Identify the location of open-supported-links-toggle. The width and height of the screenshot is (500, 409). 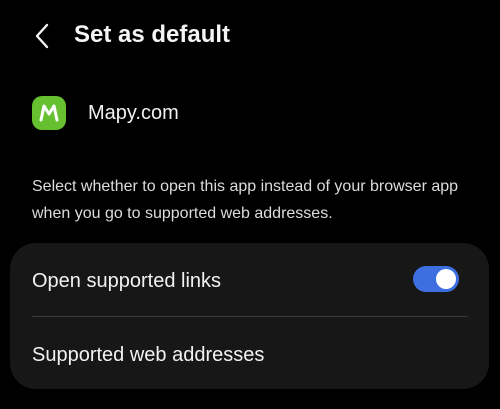
(436, 279).